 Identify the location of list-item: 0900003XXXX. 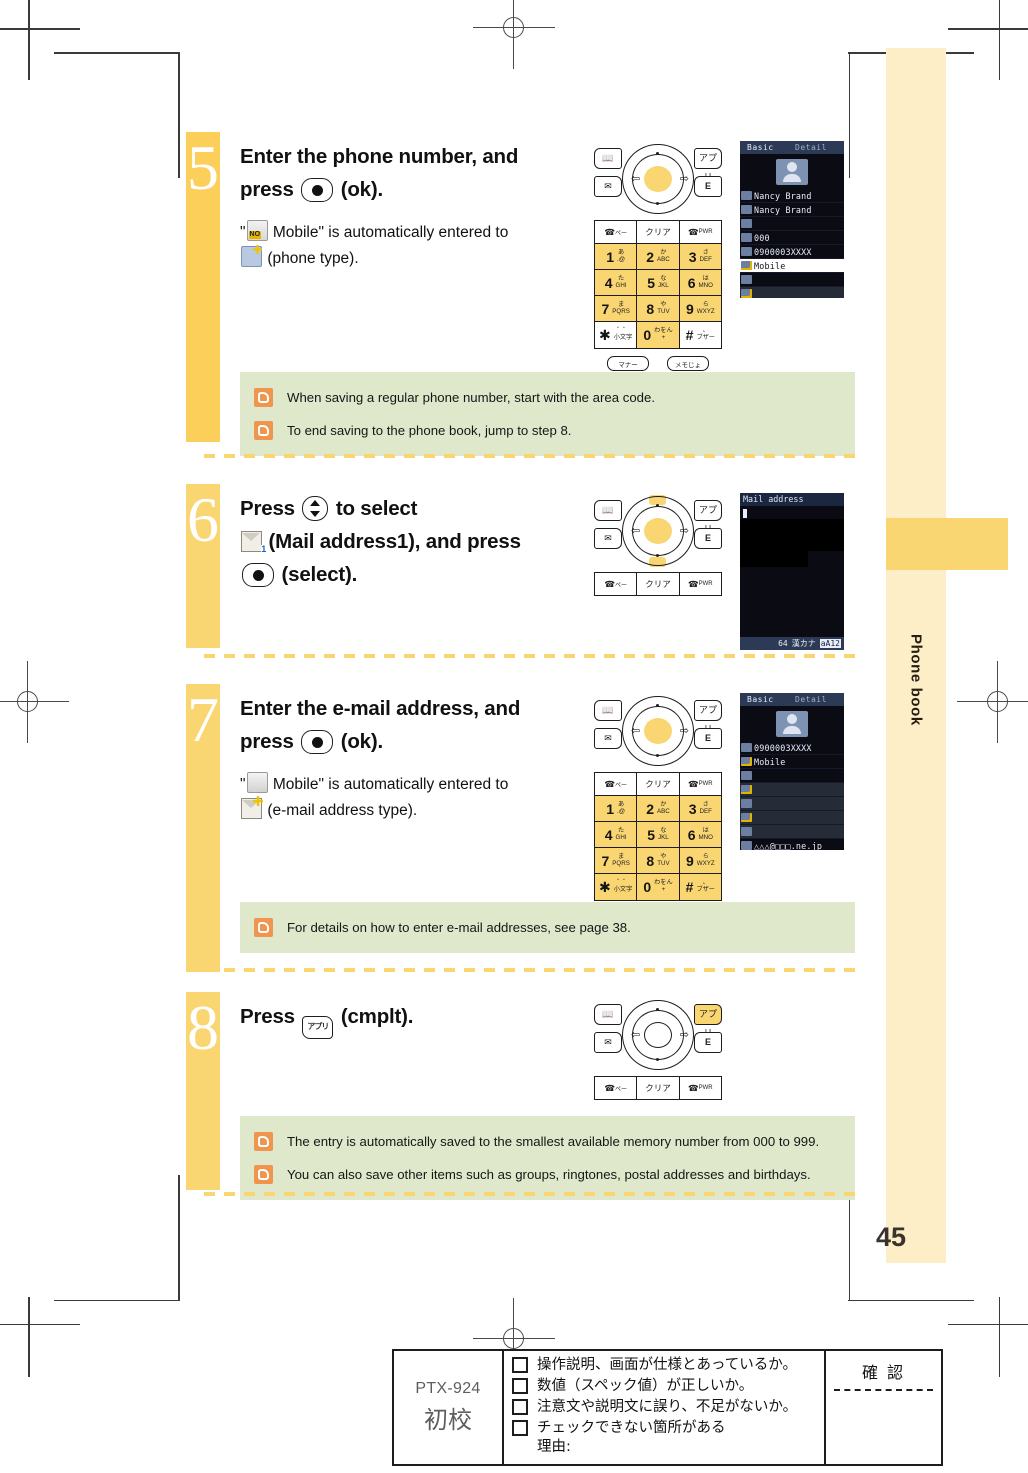
(792, 252).